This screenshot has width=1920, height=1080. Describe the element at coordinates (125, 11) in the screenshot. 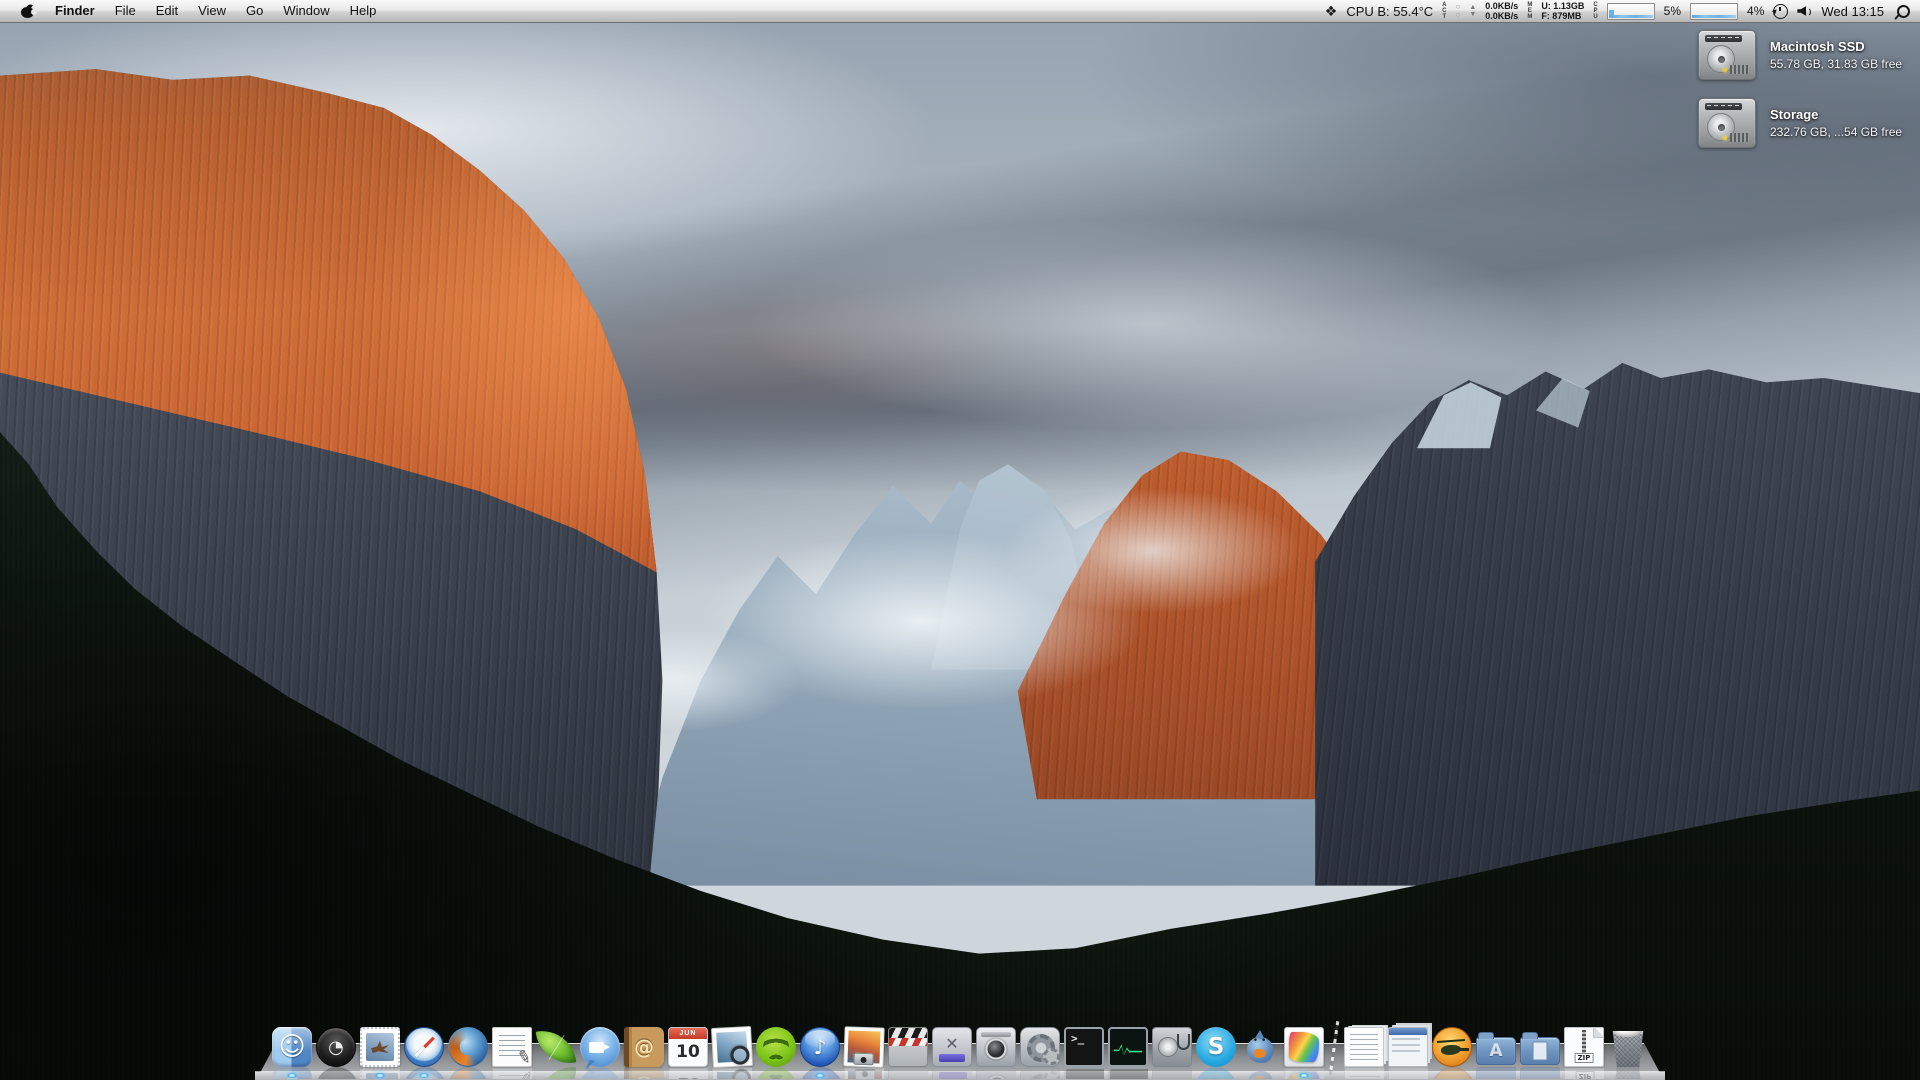

I see `menu-file: File` at that location.